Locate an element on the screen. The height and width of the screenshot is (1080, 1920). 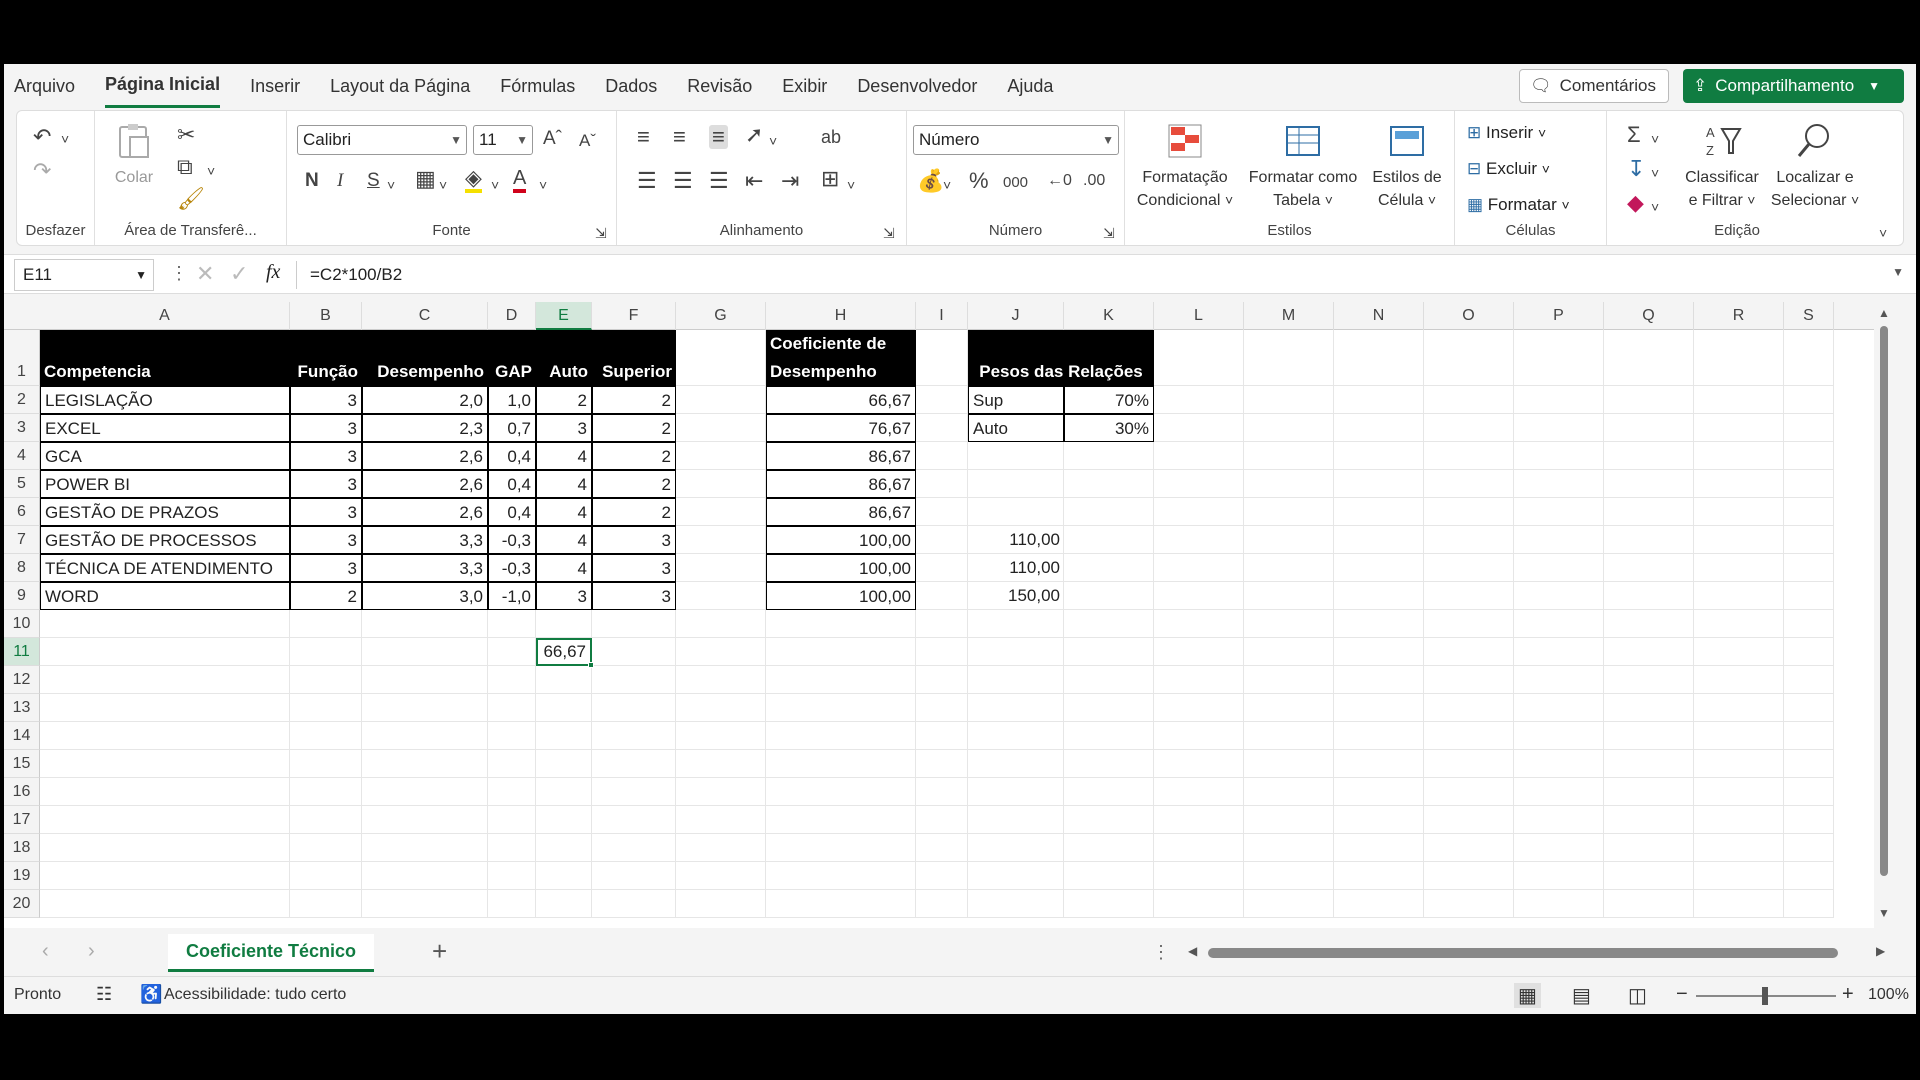
table-header-cell: Competencia is located at coordinates (165, 358).